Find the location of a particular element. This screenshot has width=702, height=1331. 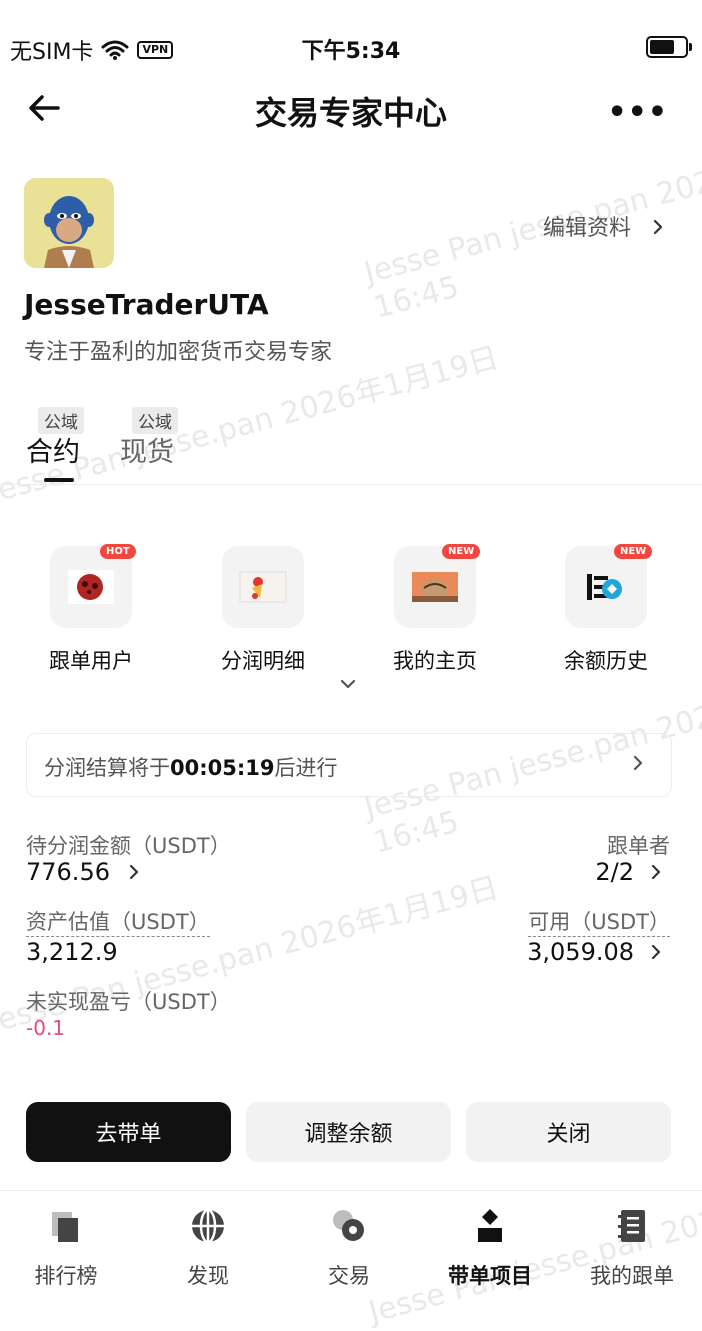

follower-users-label: 跟单用户 is located at coordinates (91, 661).